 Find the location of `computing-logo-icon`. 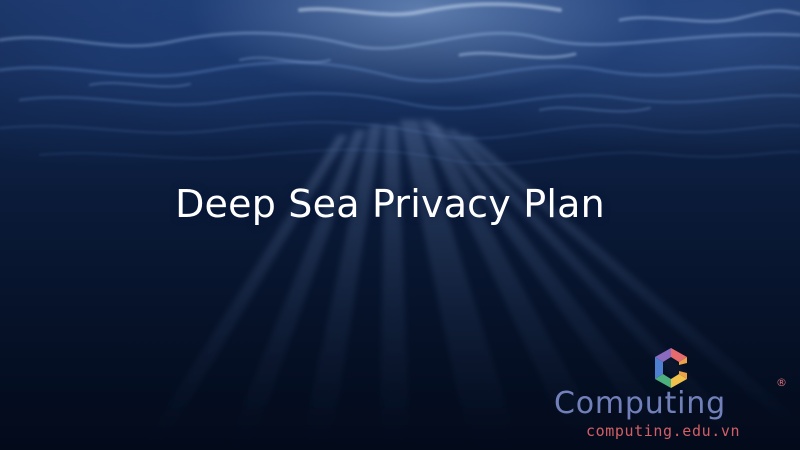

computing-logo-icon is located at coordinates (671, 368).